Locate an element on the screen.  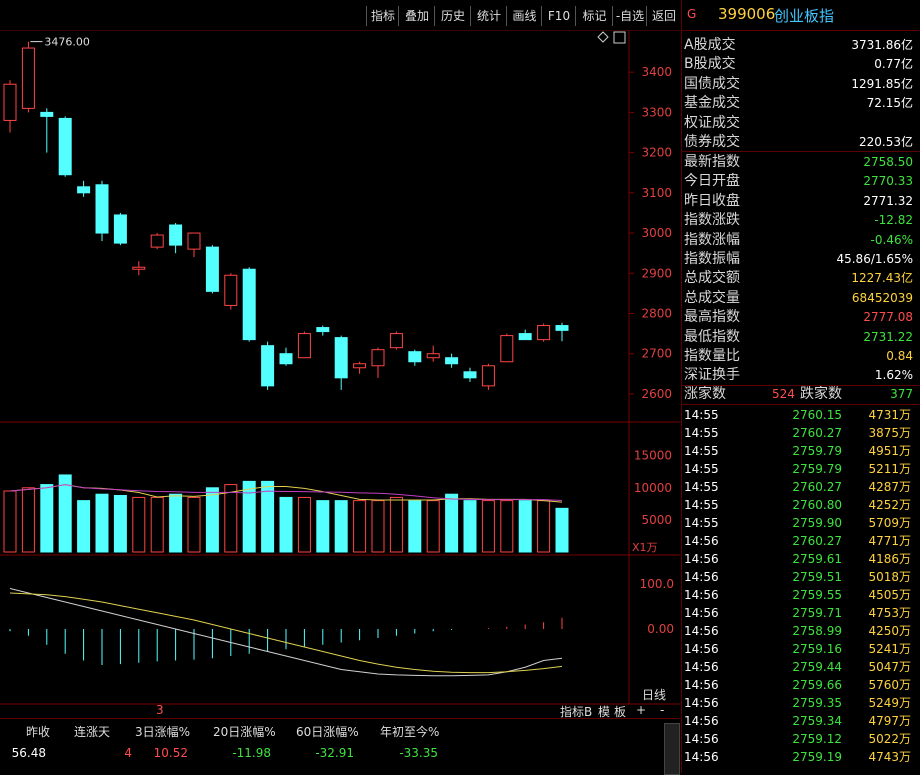
index_stats-value: 68452039 is located at coordinates (882, 297).